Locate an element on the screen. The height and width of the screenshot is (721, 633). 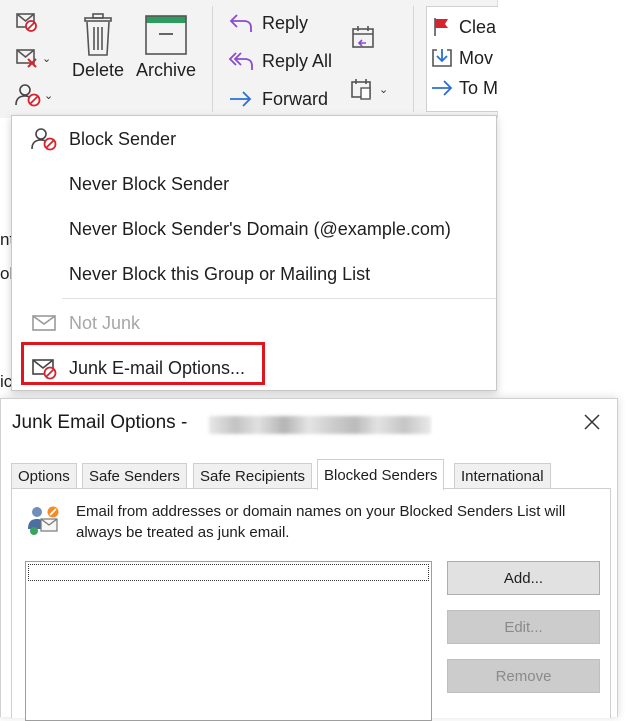
reply-all-button: Reply All is located at coordinates (280, 61).